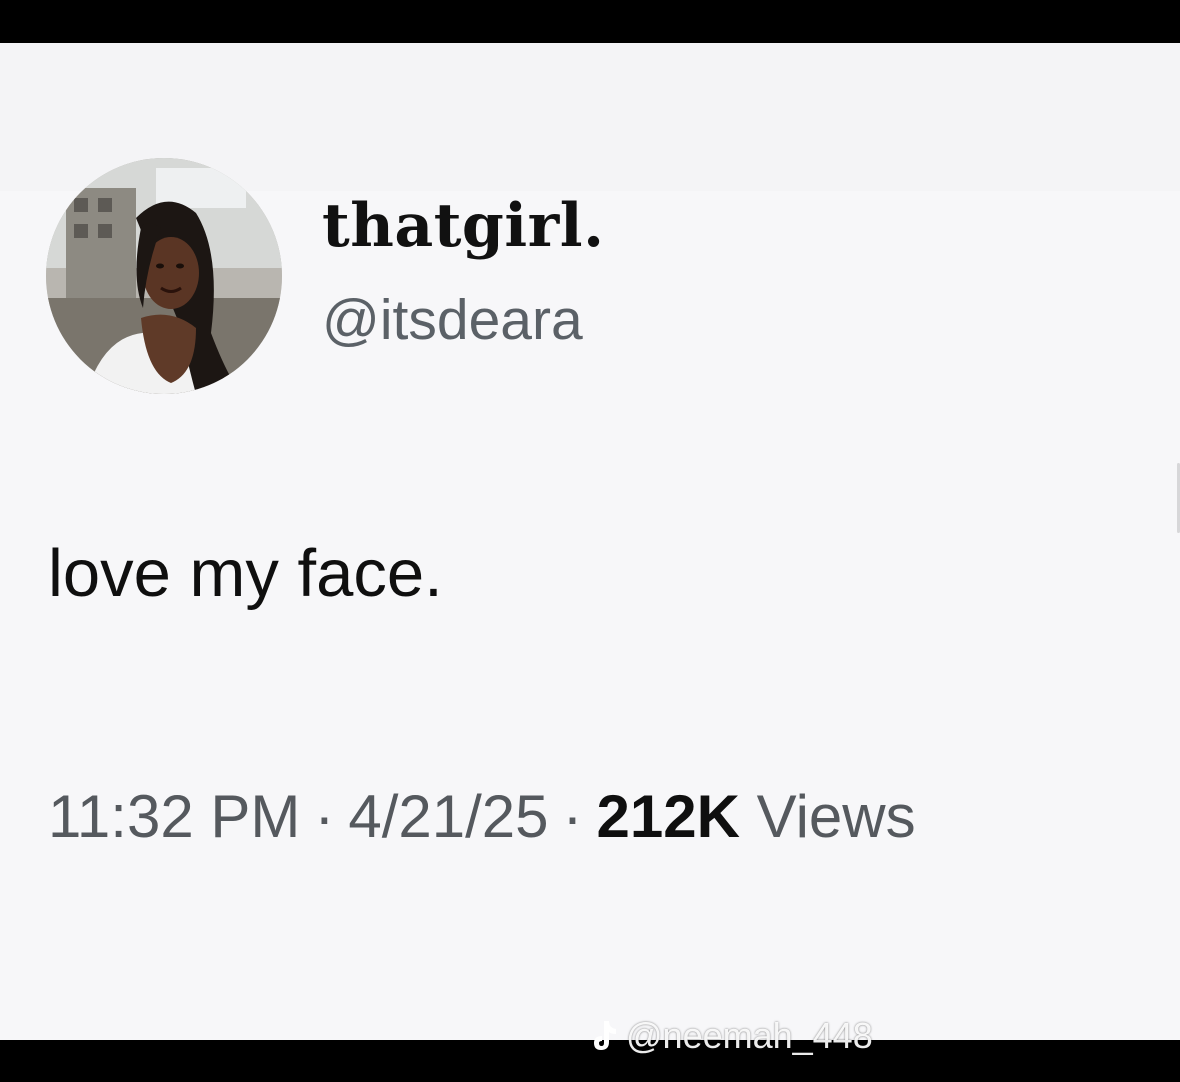 The width and height of the screenshot is (1180, 1082). I want to click on views-label: Views, so click(836, 816).